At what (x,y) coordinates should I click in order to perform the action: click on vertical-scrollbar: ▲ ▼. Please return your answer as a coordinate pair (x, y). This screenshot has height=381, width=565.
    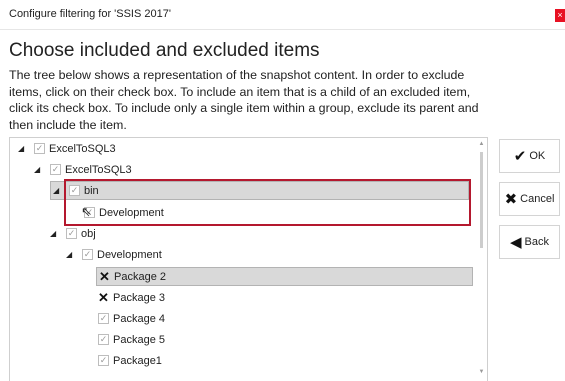
    Looking at the image, I should click on (481, 258).